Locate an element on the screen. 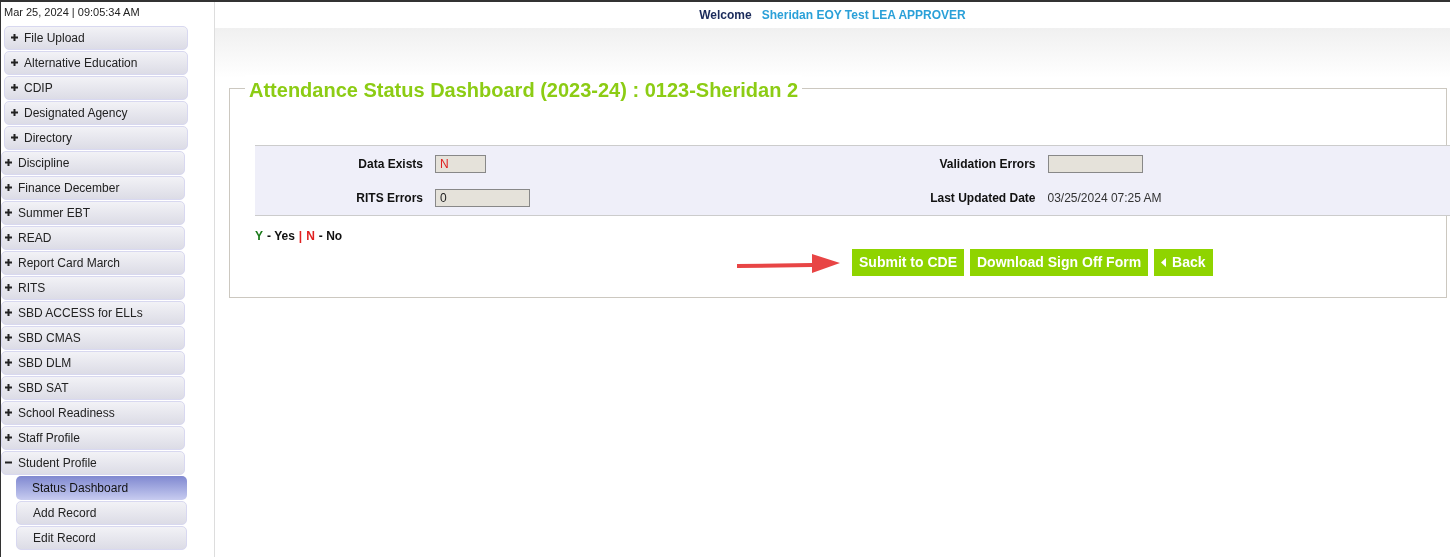 The height and width of the screenshot is (557, 1450). menu-item: SBD SAT is located at coordinates (93, 387).